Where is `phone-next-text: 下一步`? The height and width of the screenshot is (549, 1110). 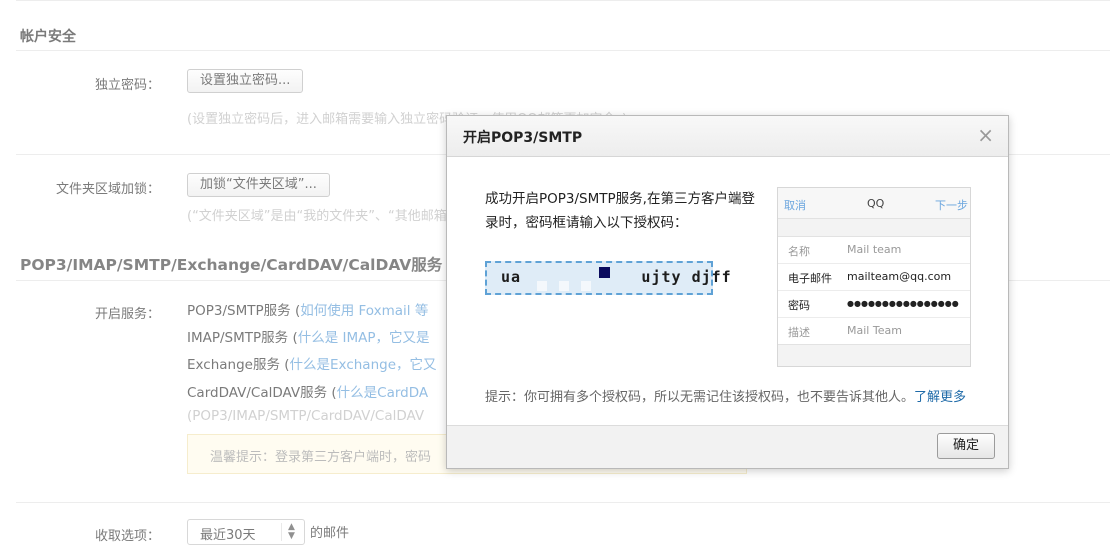
phone-next-text: 下一步 is located at coordinates (951, 205).